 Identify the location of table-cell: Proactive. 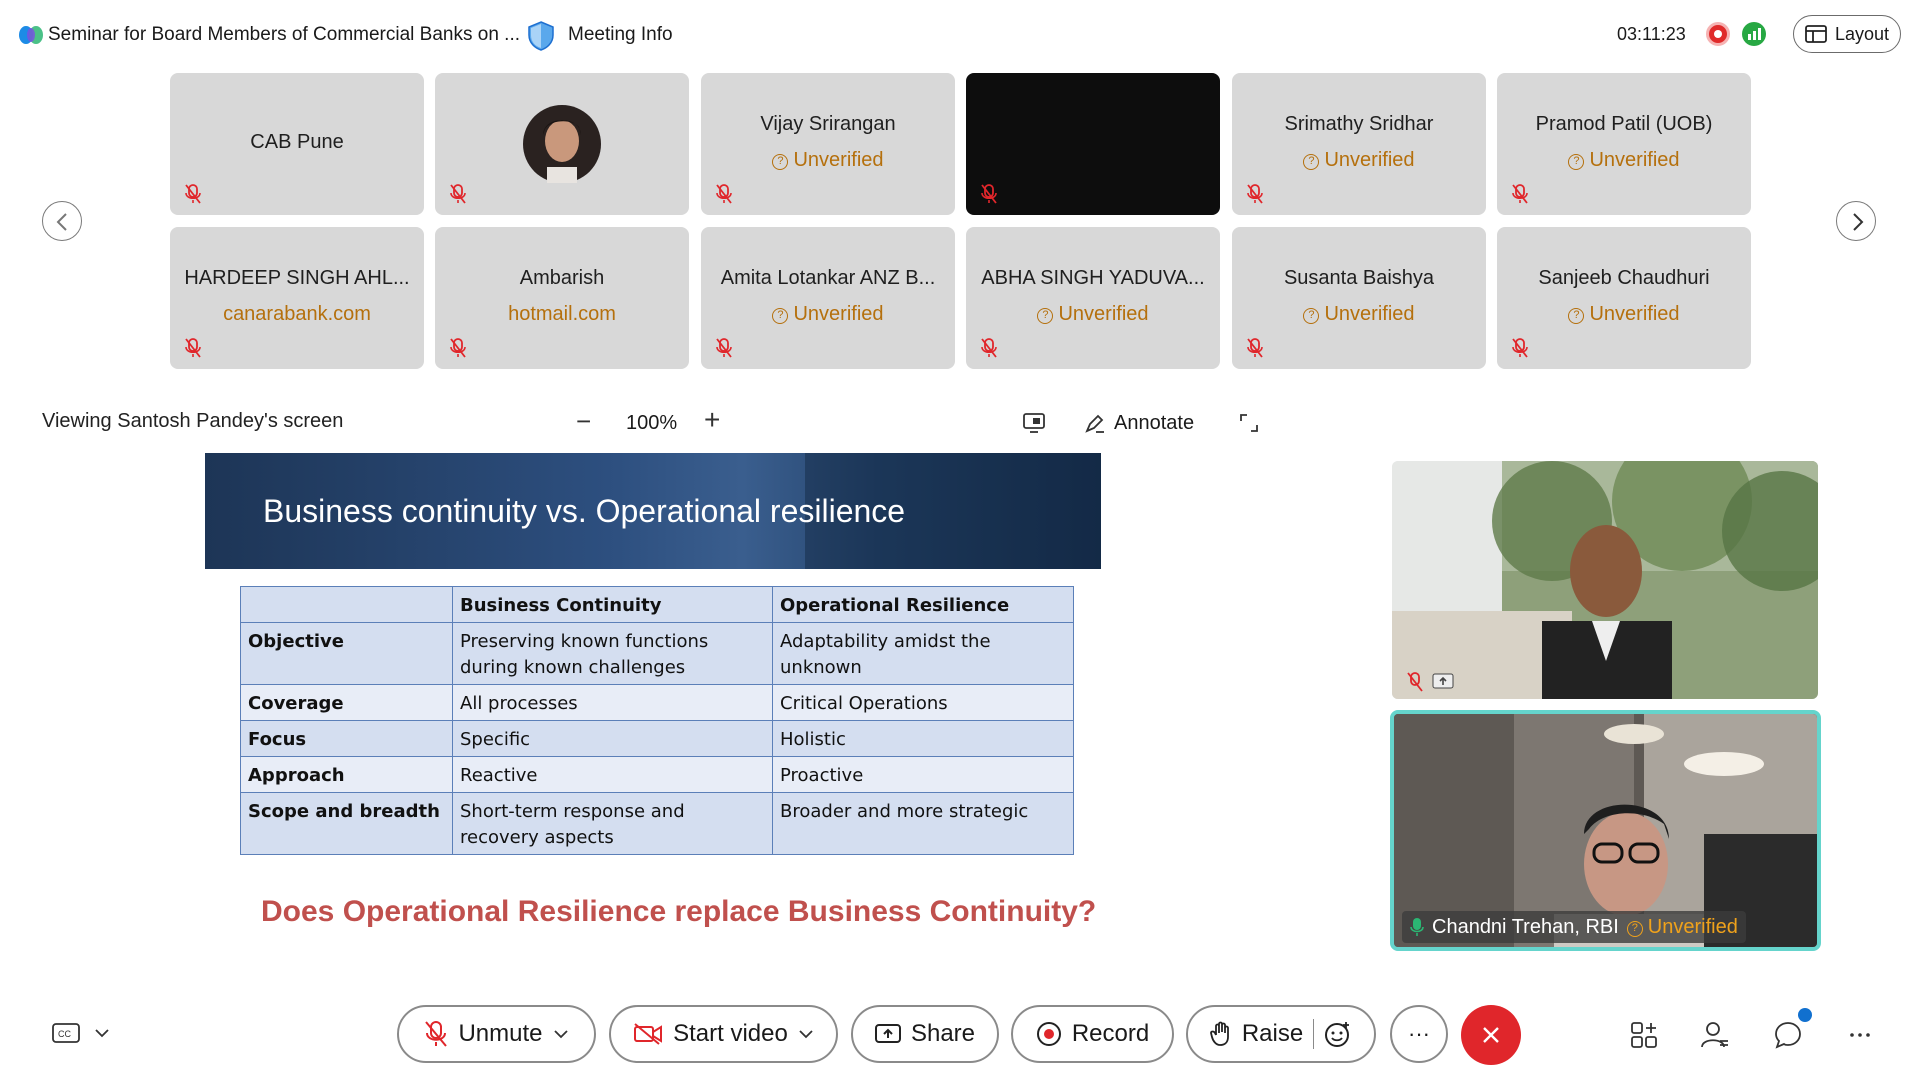
(923, 774).